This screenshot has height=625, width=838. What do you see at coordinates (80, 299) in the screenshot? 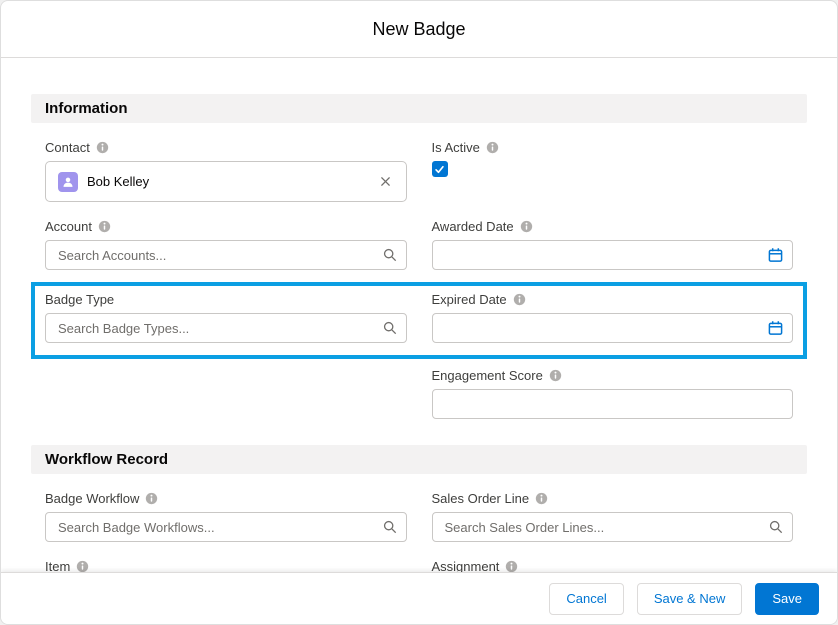
I see `badge-type-label: Badge Type` at bounding box center [80, 299].